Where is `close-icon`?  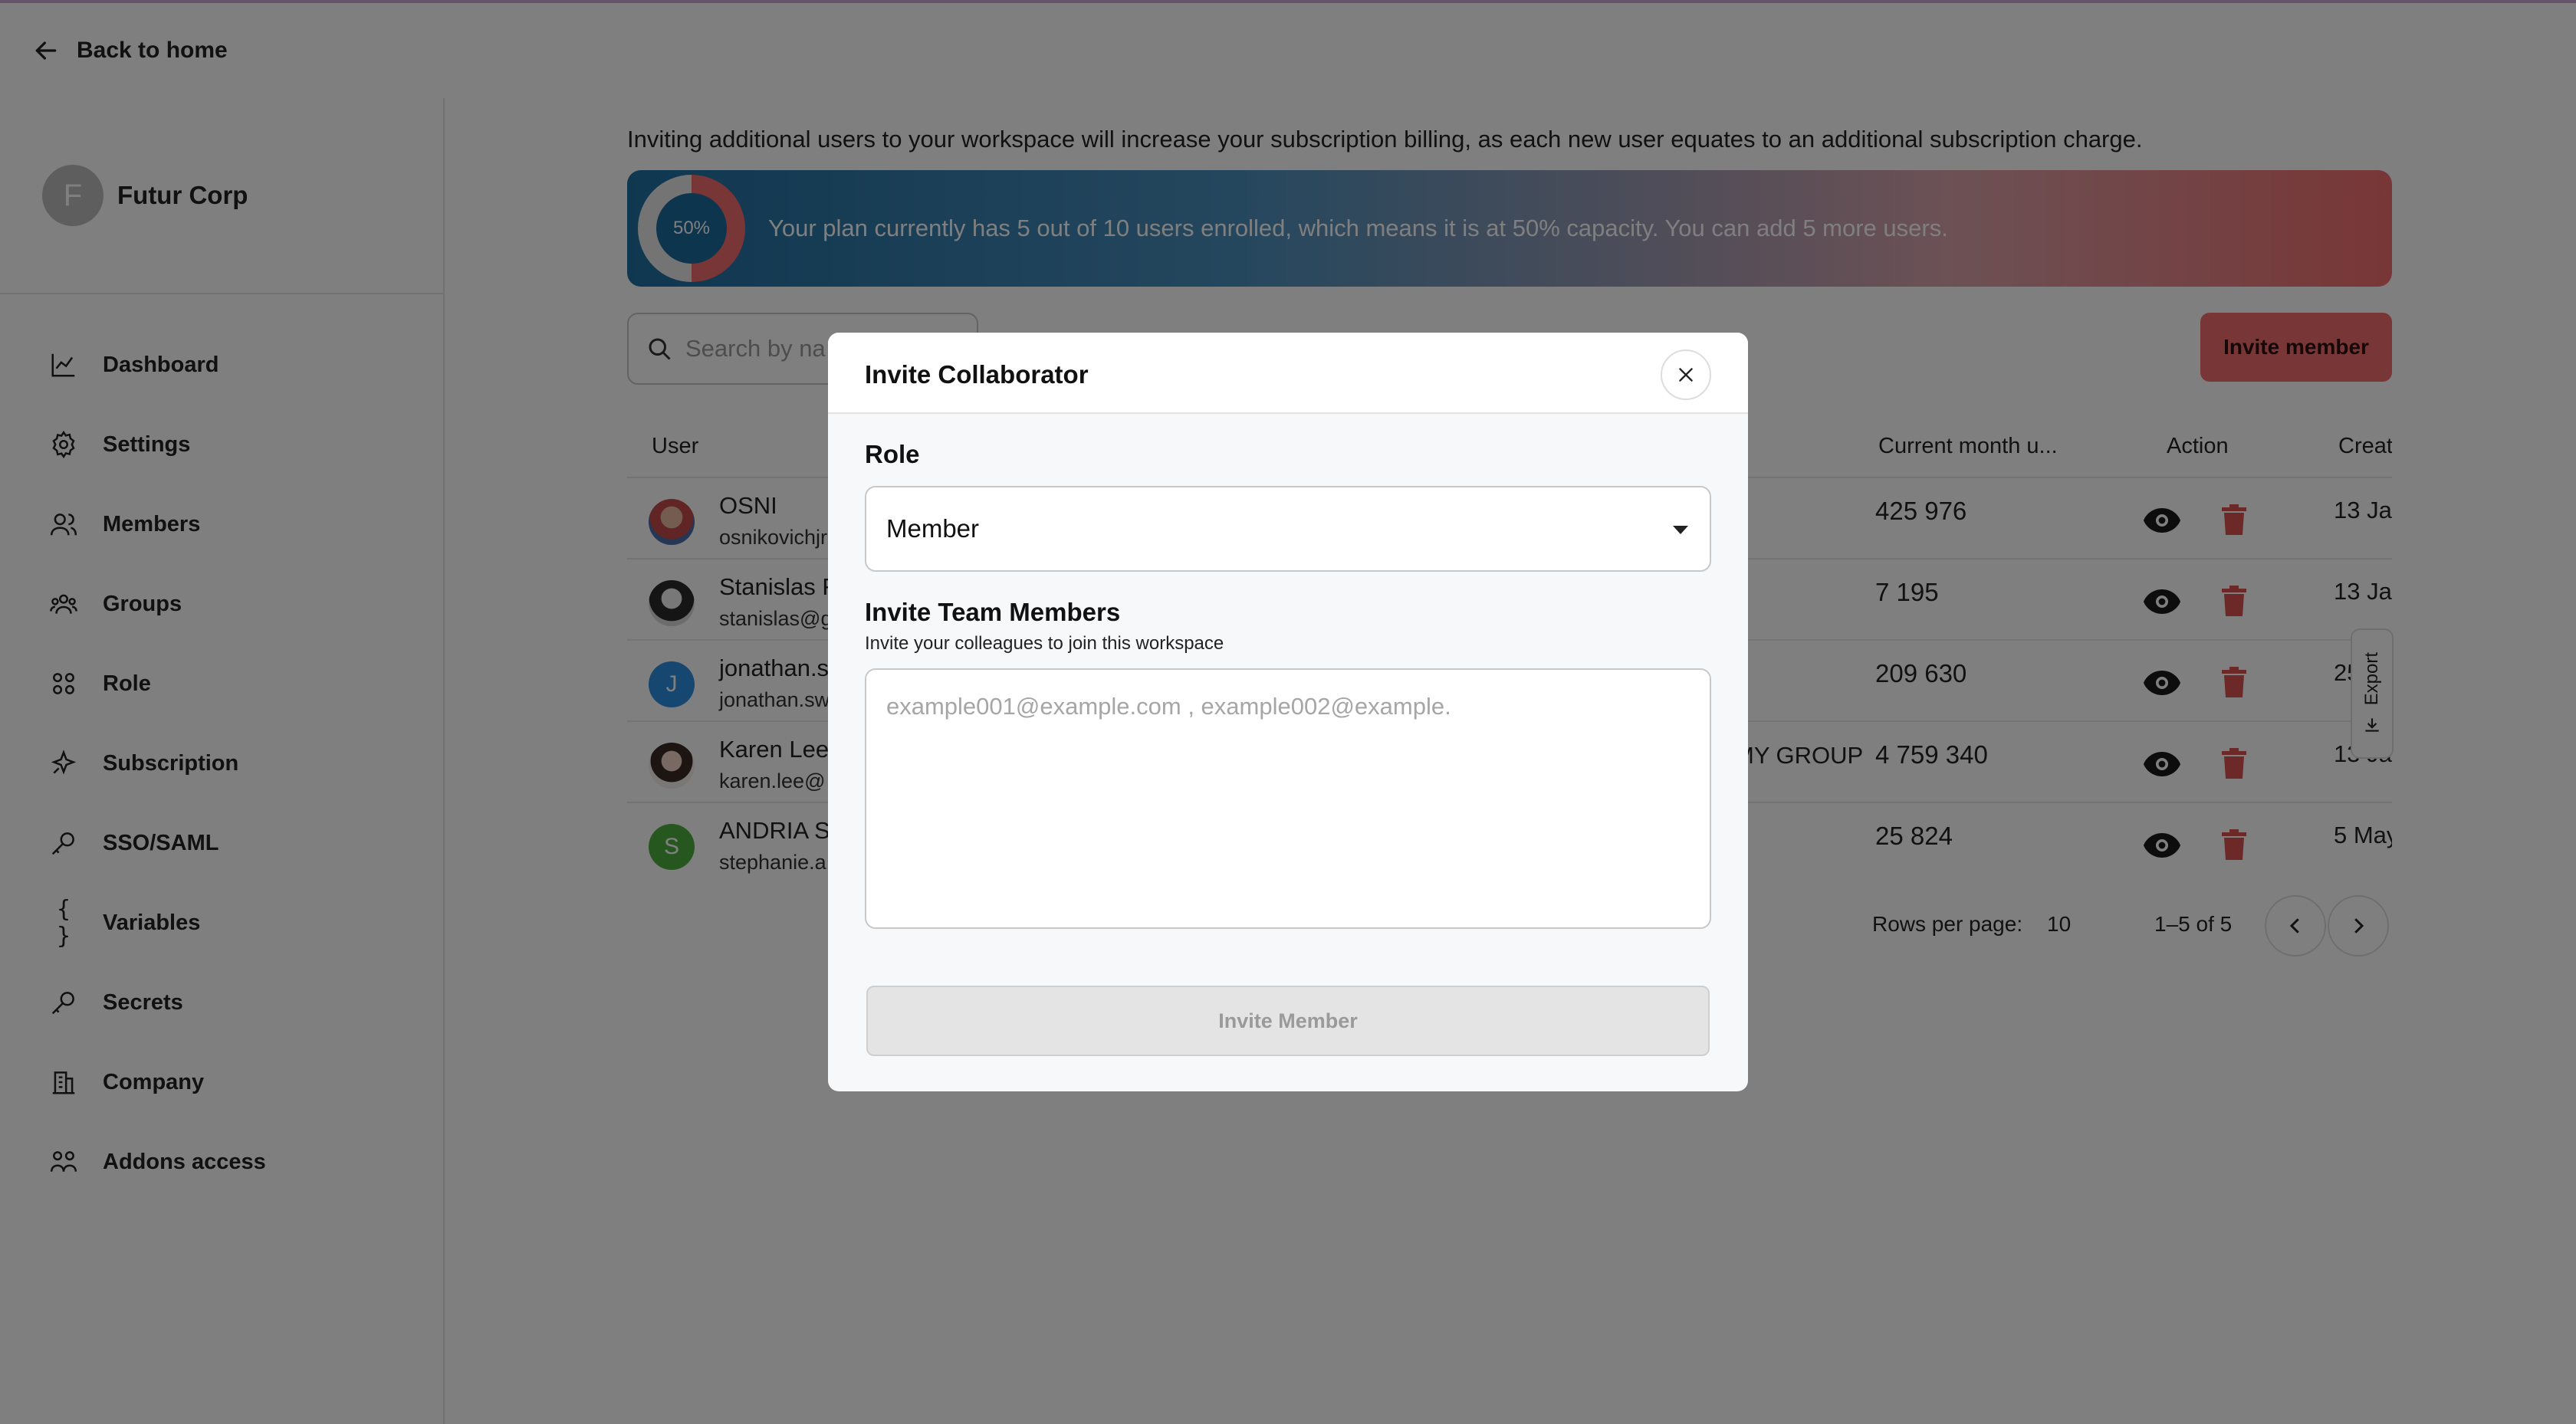
close-icon is located at coordinates (1686, 375).